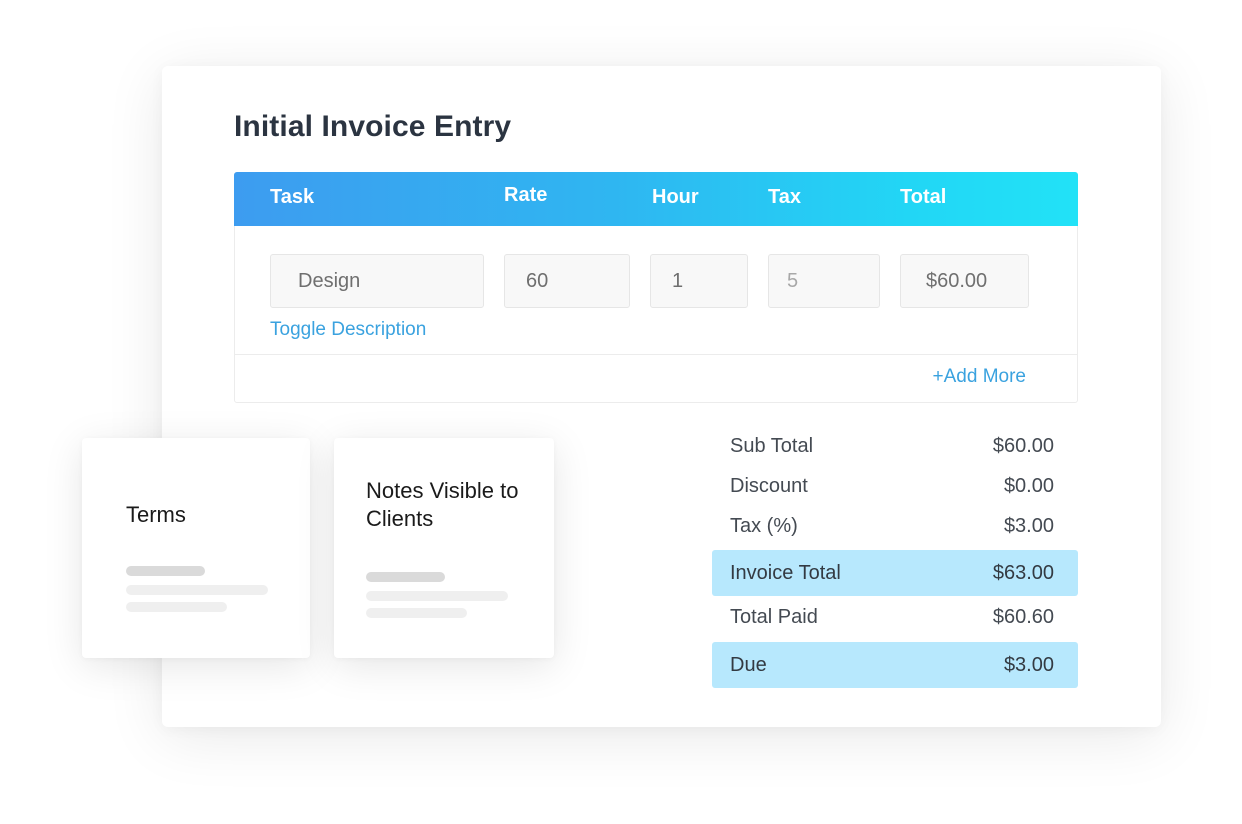 This screenshot has width=1242, height=824. I want to click on summary-row-tax: Tax (%) $3.00, so click(895, 526).